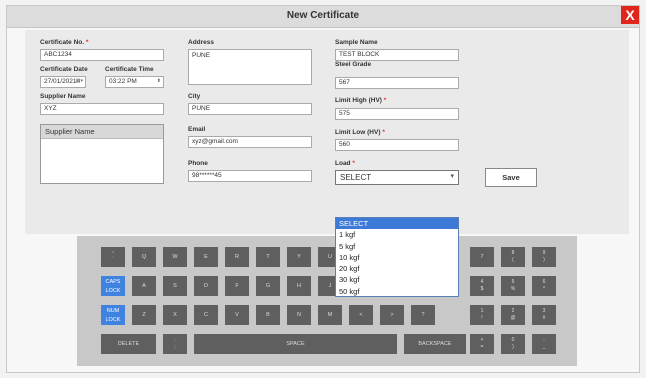 The image size is (646, 378). Describe the element at coordinates (482, 315) in the screenshot. I see `key-1: 1!` at that location.